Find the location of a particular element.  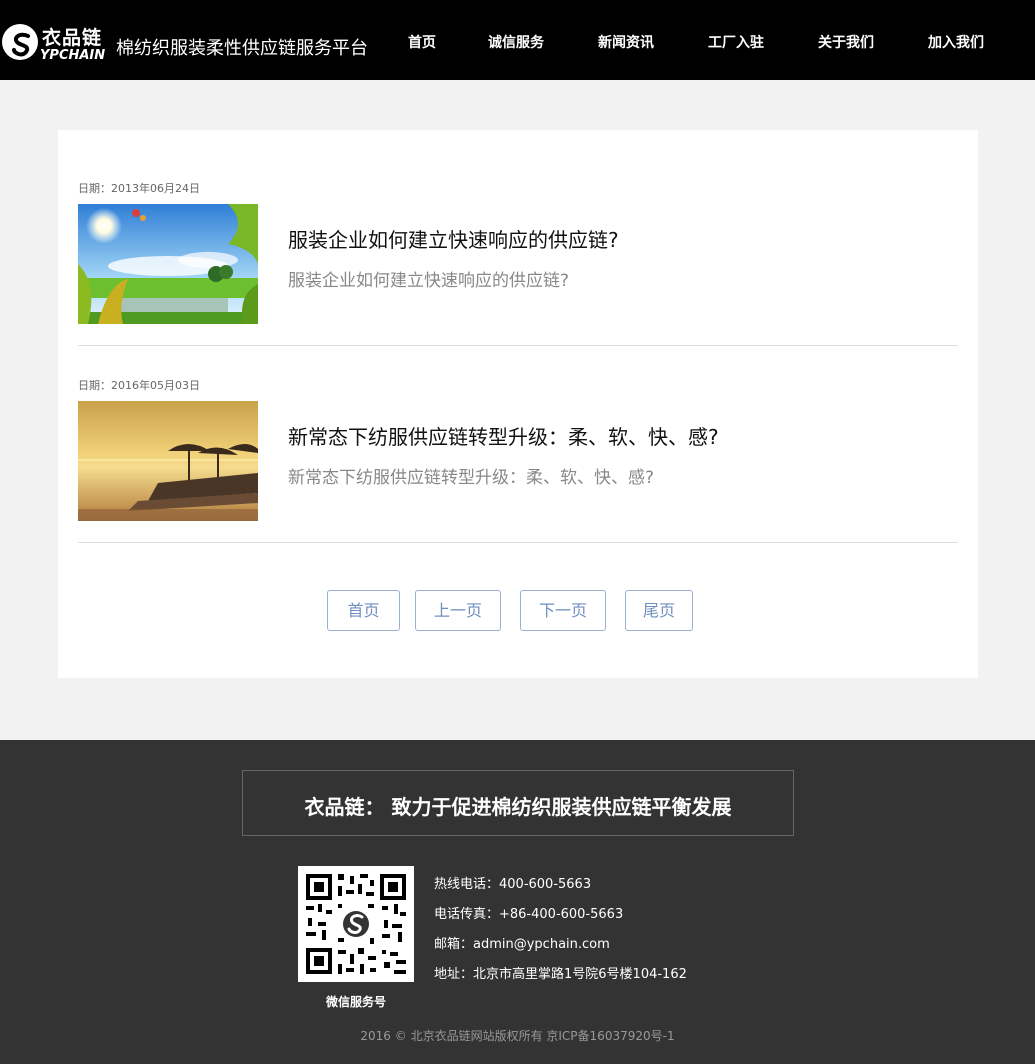

hotline-text: 热线电话：400-600-5663 is located at coordinates (513, 884).